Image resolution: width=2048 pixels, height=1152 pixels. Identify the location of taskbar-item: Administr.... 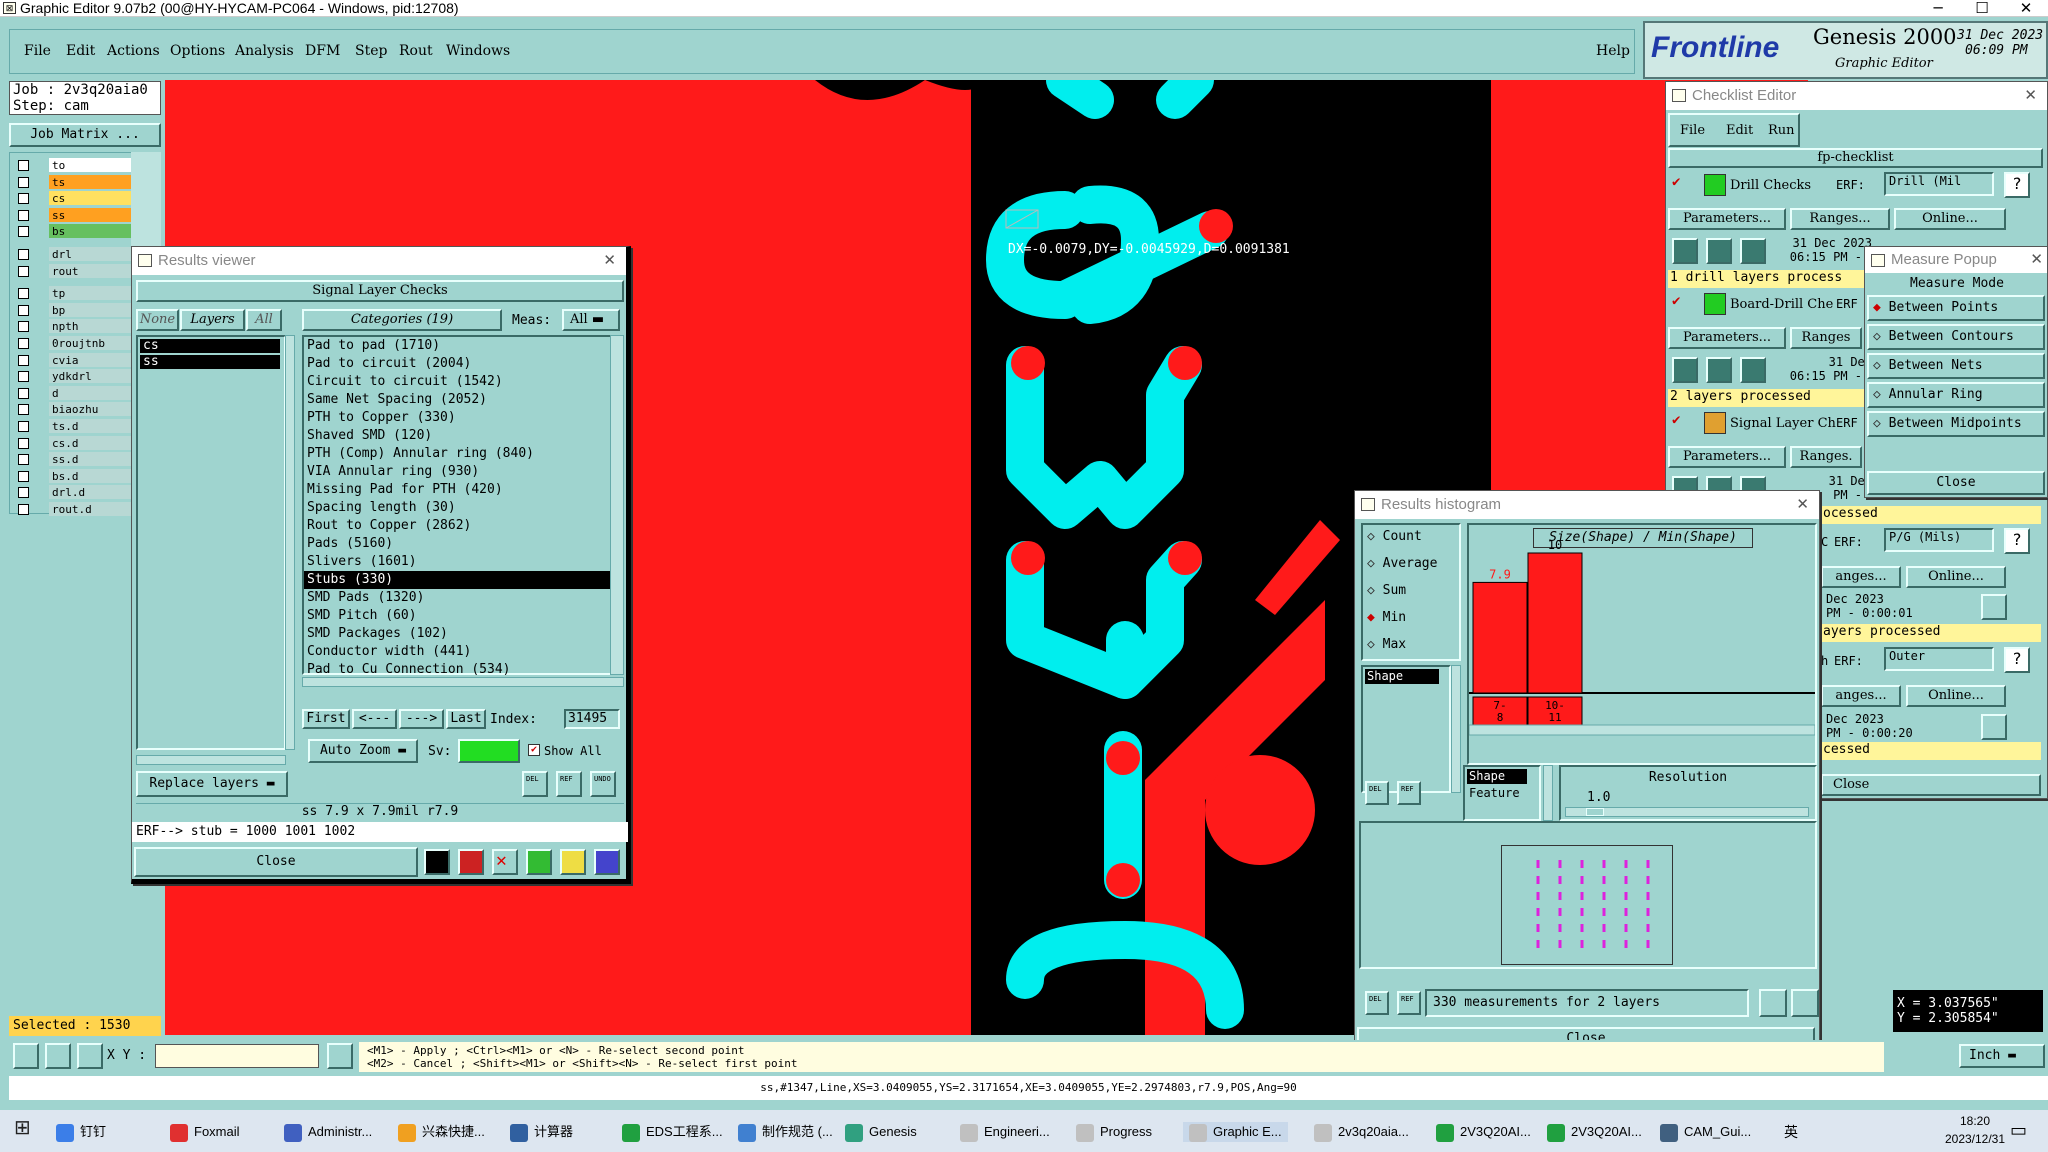
(328, 1132).